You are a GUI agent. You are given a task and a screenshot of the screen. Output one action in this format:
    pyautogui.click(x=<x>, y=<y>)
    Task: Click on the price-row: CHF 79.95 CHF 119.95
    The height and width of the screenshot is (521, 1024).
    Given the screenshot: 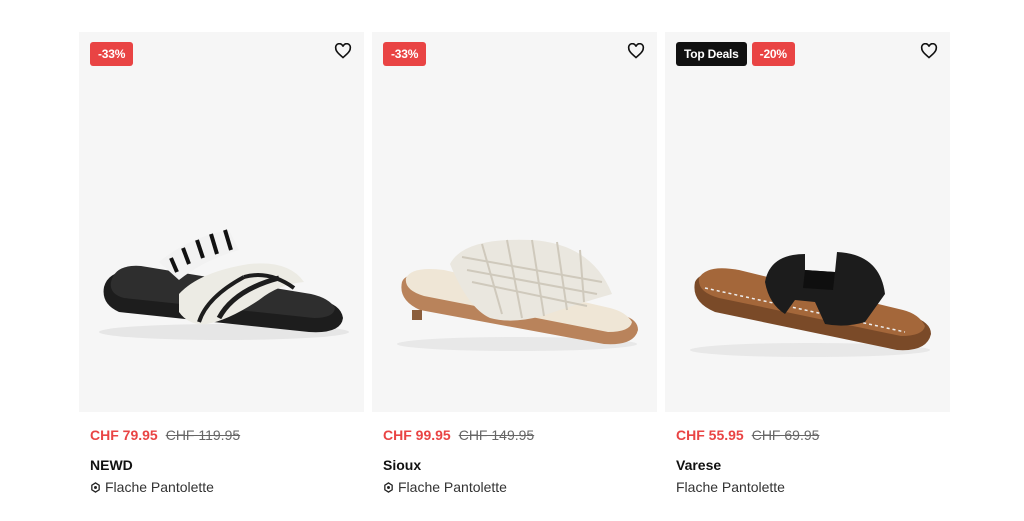 What is the action you would take?
    pyautogui.click(x=221, y=435)
    